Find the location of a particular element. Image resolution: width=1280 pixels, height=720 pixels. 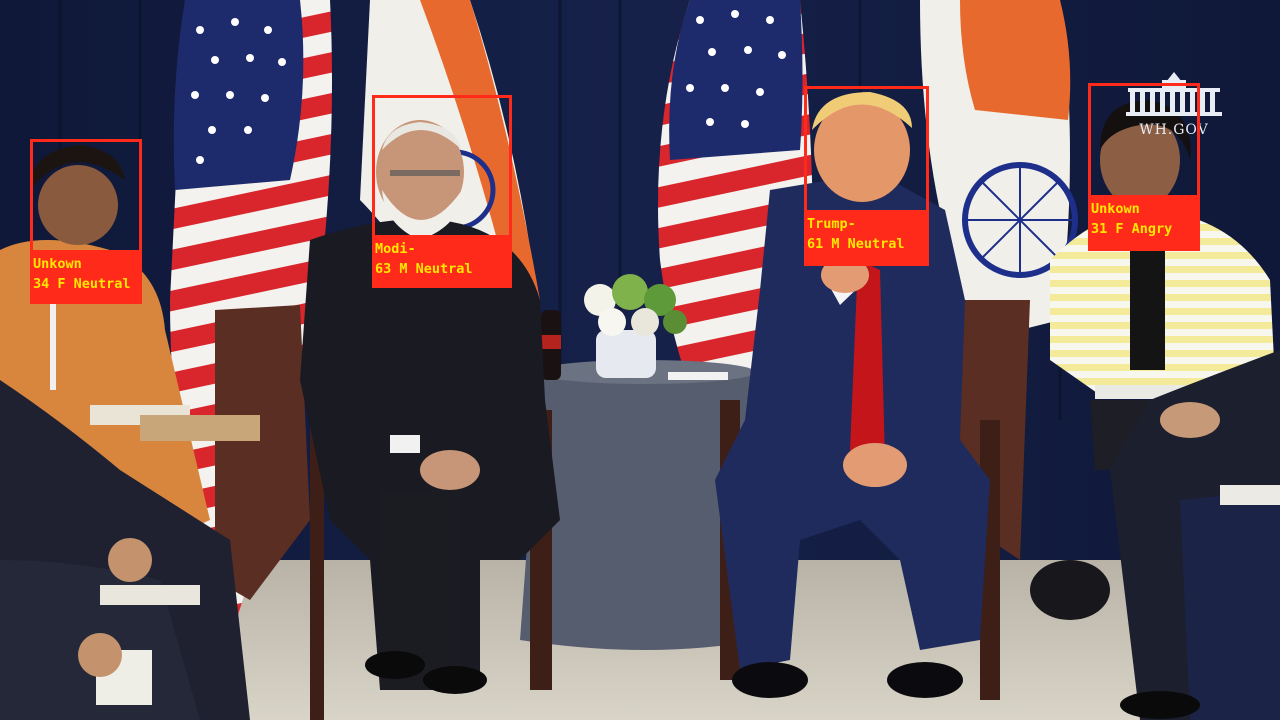

face-label-unknown-right: Unkown 31 F Angry is located at coordinates (1144, 224).